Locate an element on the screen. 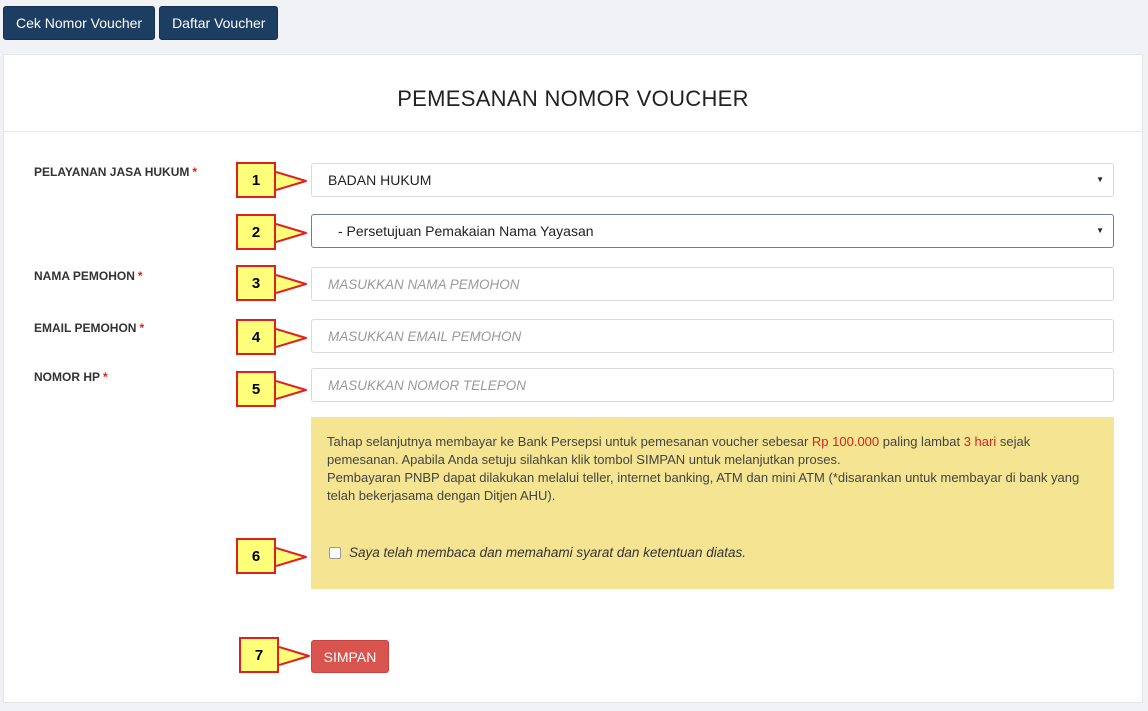  nama-label: NAMA PEMOHON * is located at coordinates (88, 276).